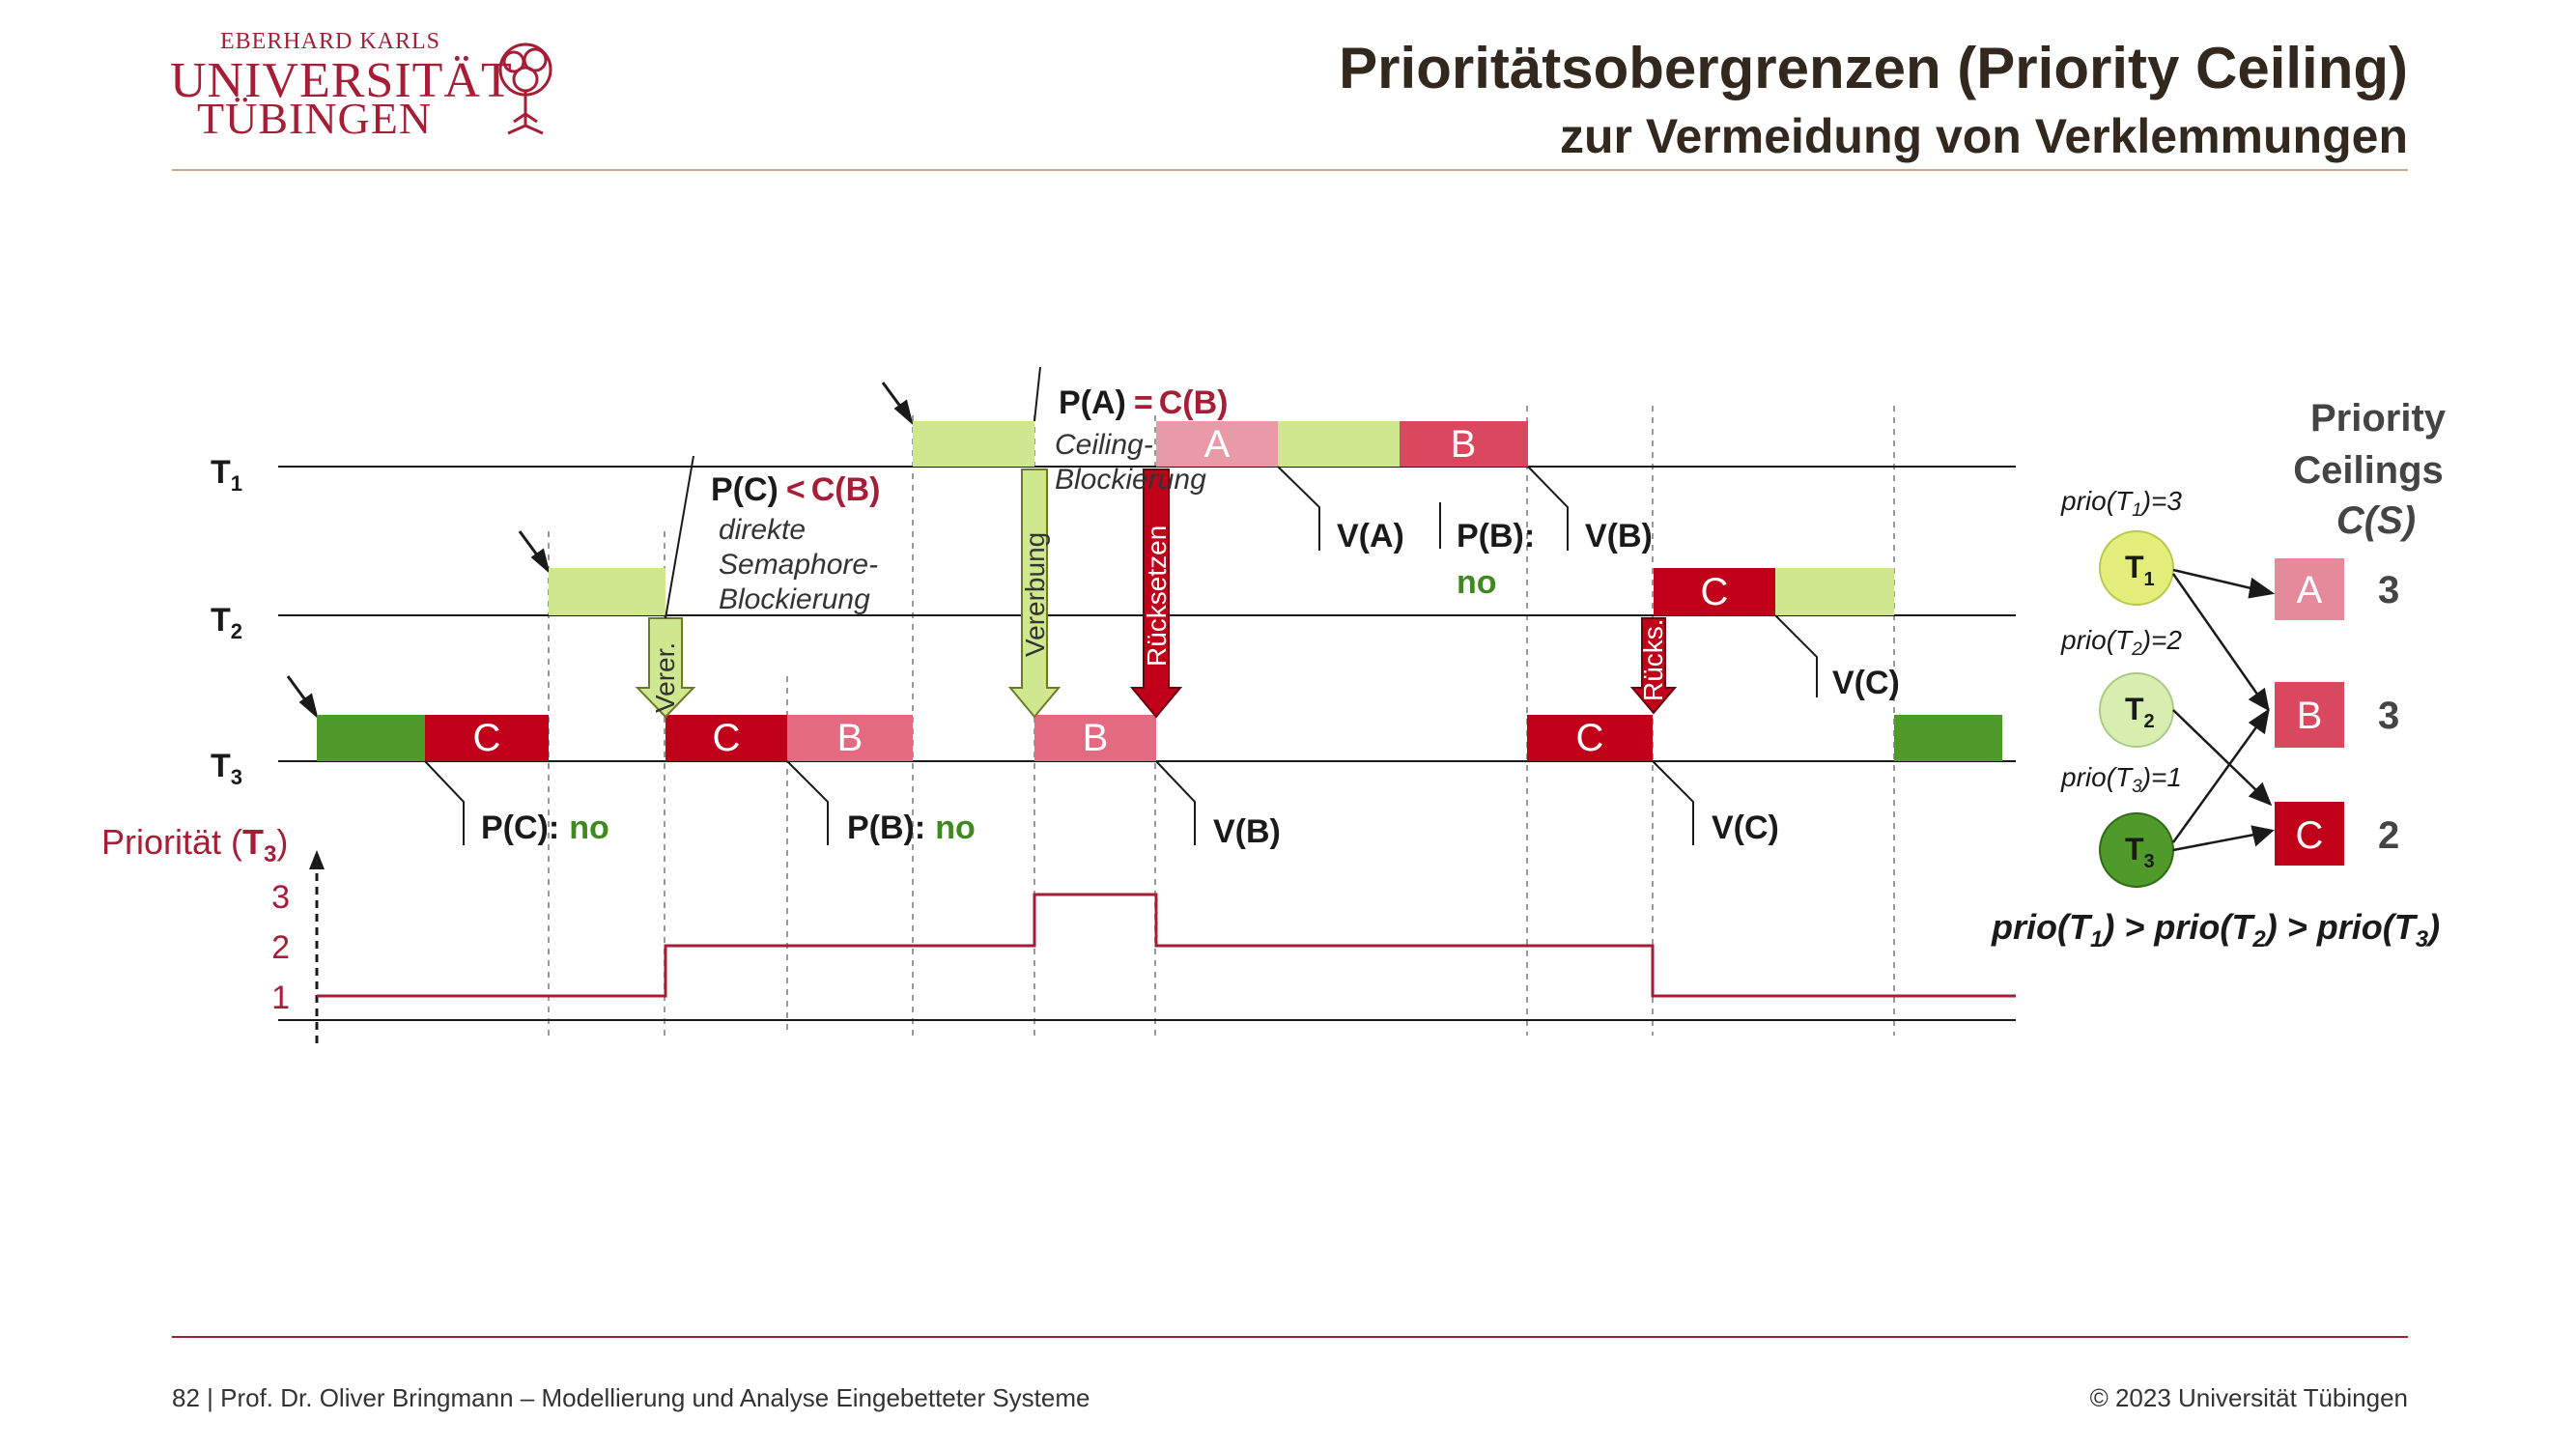  I want to click on svg-text: Vererbung, so click(1035, 594).